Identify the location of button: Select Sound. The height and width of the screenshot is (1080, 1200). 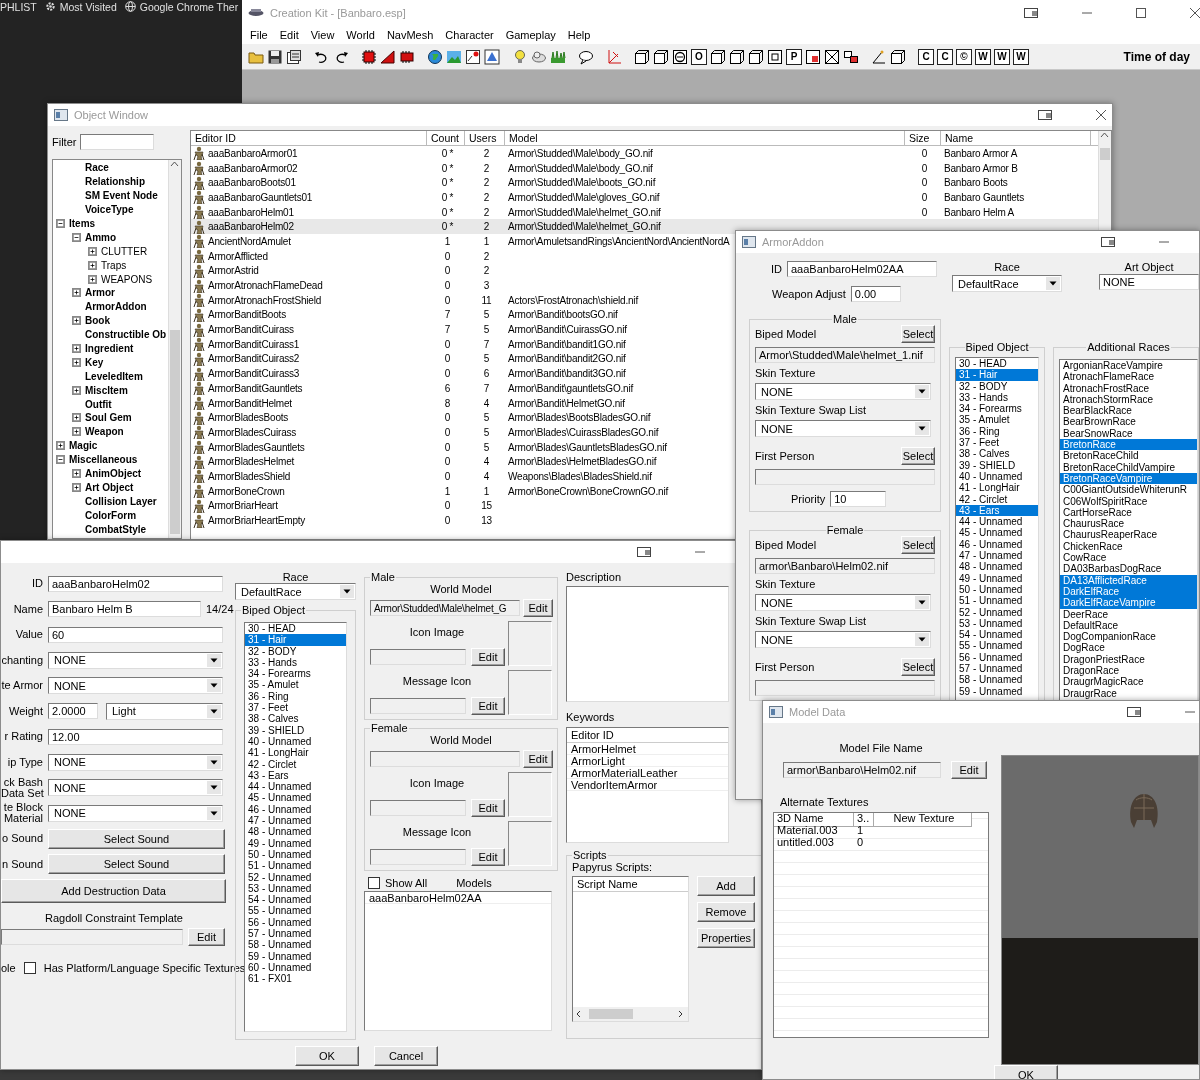
(136, 864).